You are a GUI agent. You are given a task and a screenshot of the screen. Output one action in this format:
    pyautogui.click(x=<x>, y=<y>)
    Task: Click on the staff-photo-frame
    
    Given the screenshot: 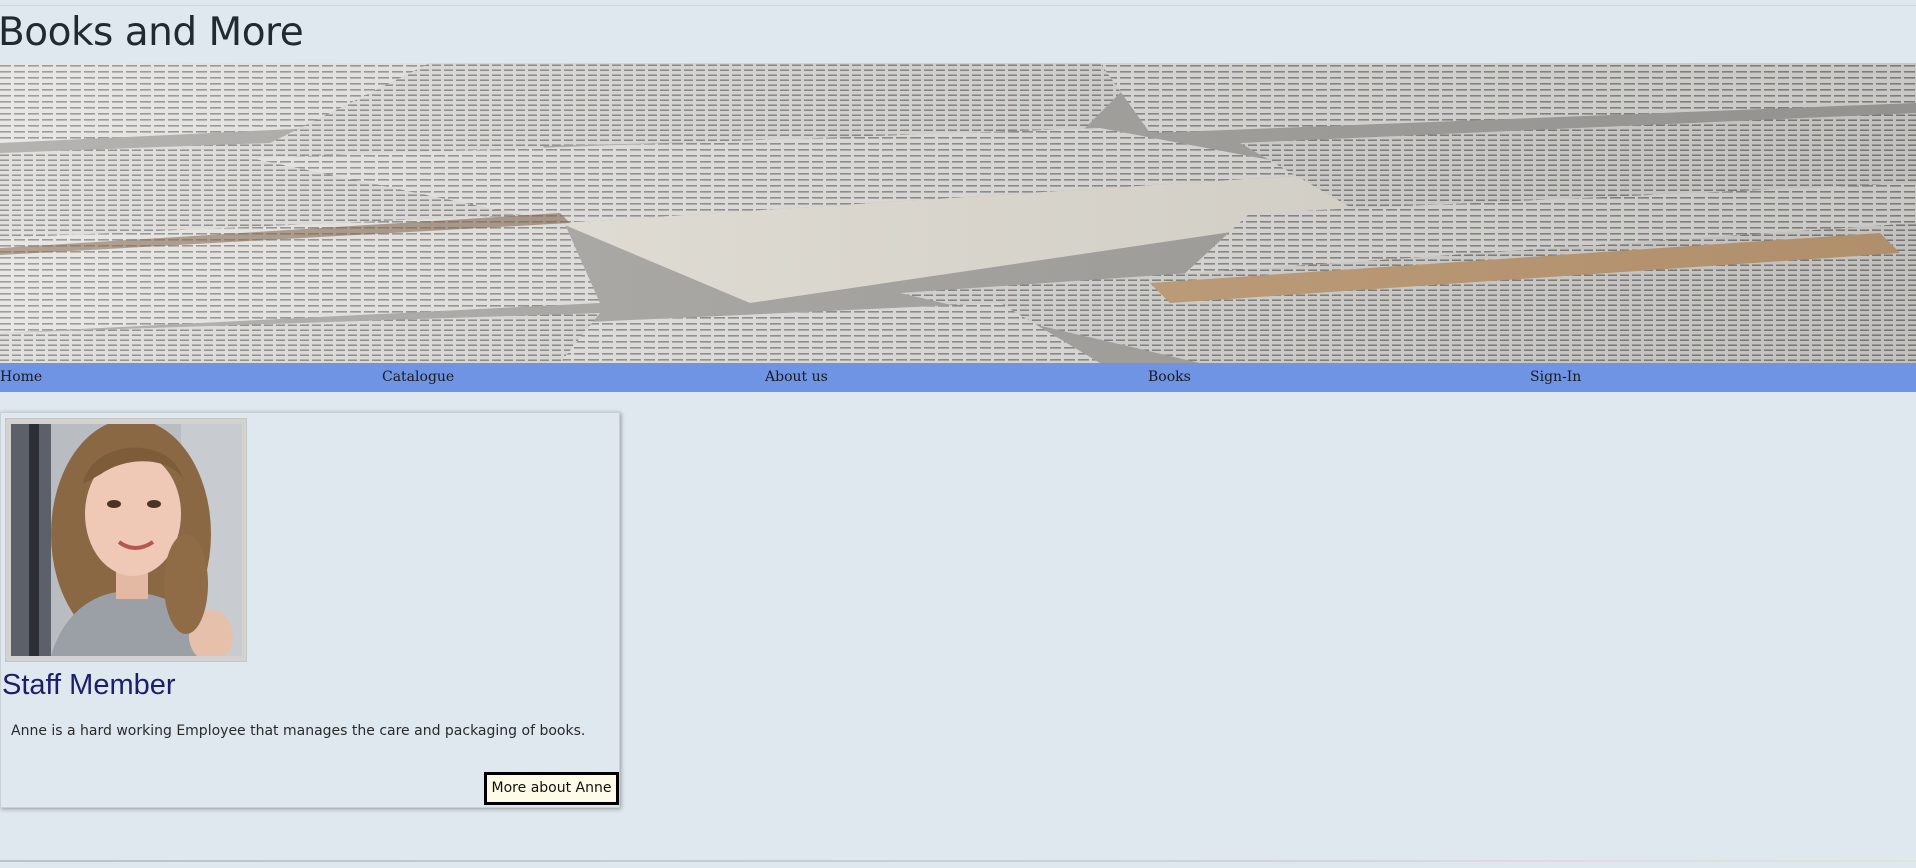 What is the action you would take?
    pyautogui.click(x=126, y=540)
    